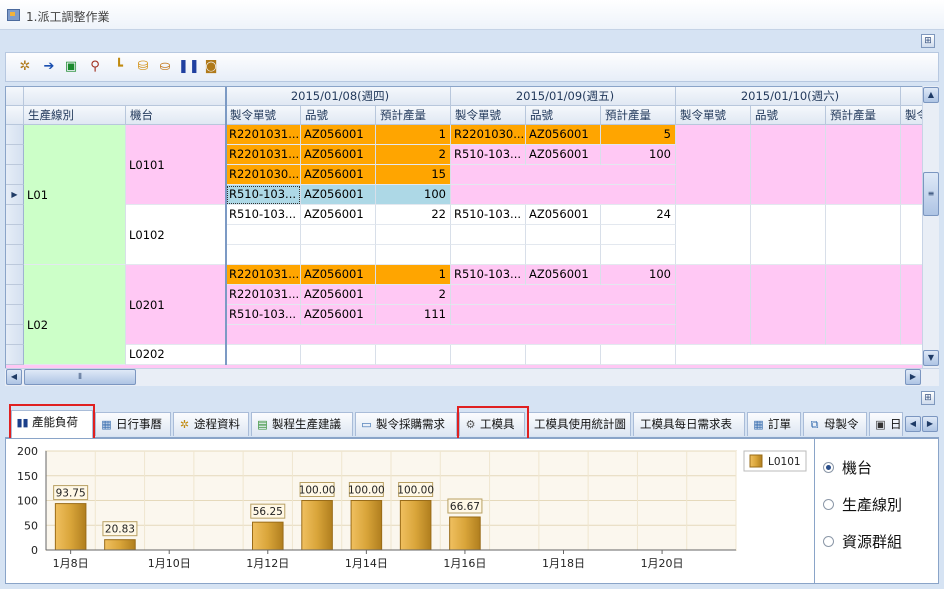 This screenshot has height=589, width=944. I want to click on date-header-2: 2015/01/09(週五), so click(563, 96).